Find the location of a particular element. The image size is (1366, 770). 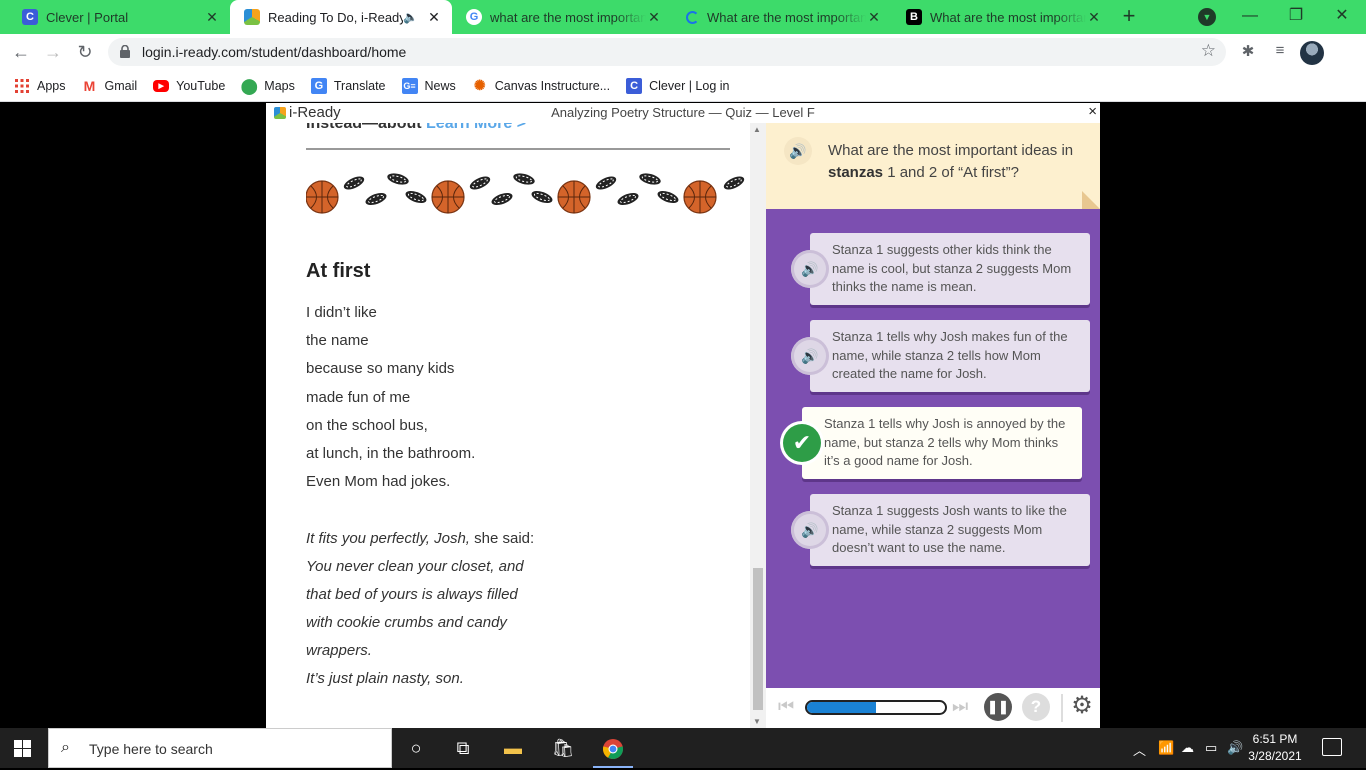

close-lesson-button: × is located at coordinates (1092, 111).